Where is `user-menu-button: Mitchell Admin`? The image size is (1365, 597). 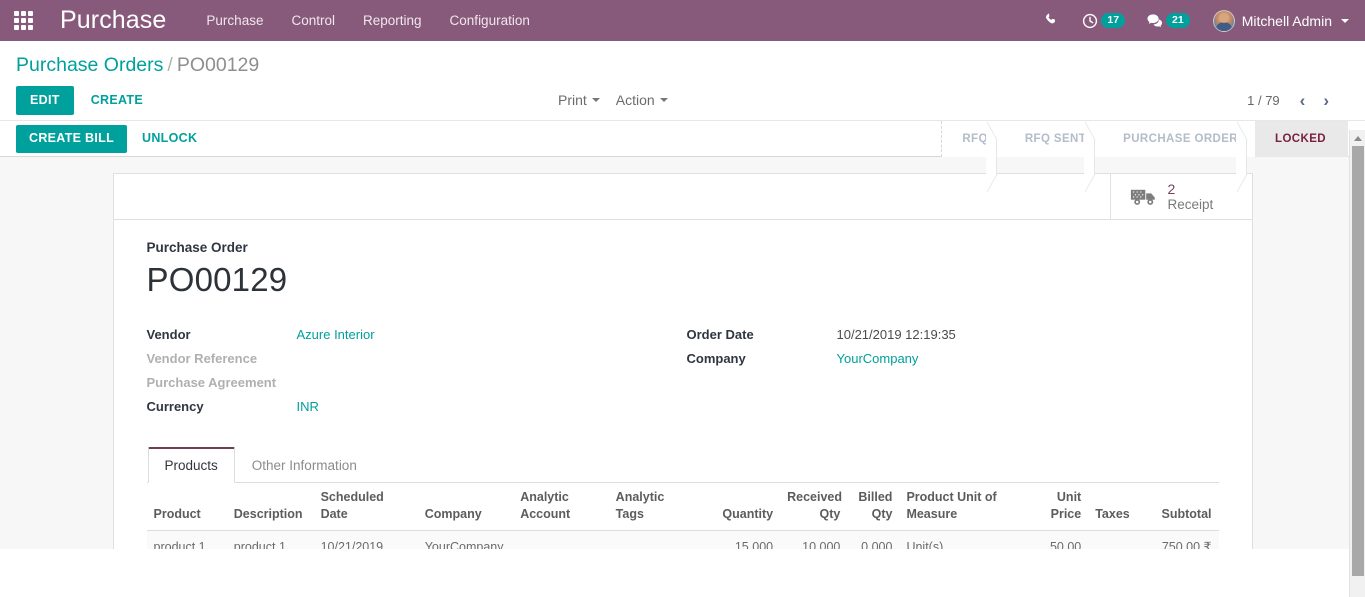
user-menu-button: Mitchell Admin is located at coordinates (1280, 20).